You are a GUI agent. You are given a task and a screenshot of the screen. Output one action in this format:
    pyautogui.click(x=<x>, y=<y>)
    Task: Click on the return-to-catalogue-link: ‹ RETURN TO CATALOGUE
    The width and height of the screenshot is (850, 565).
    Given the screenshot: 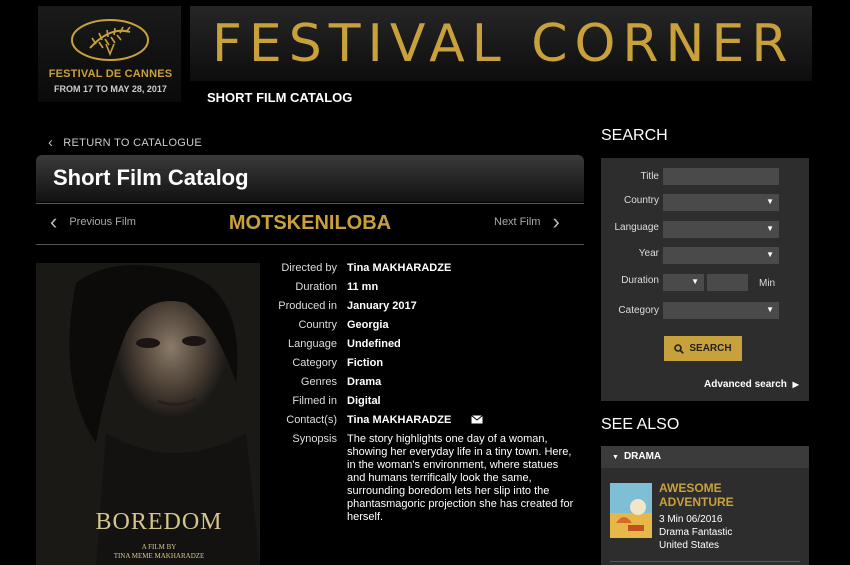 What is the action you would take?
    pyautogui.click(x=125, y=142)
    